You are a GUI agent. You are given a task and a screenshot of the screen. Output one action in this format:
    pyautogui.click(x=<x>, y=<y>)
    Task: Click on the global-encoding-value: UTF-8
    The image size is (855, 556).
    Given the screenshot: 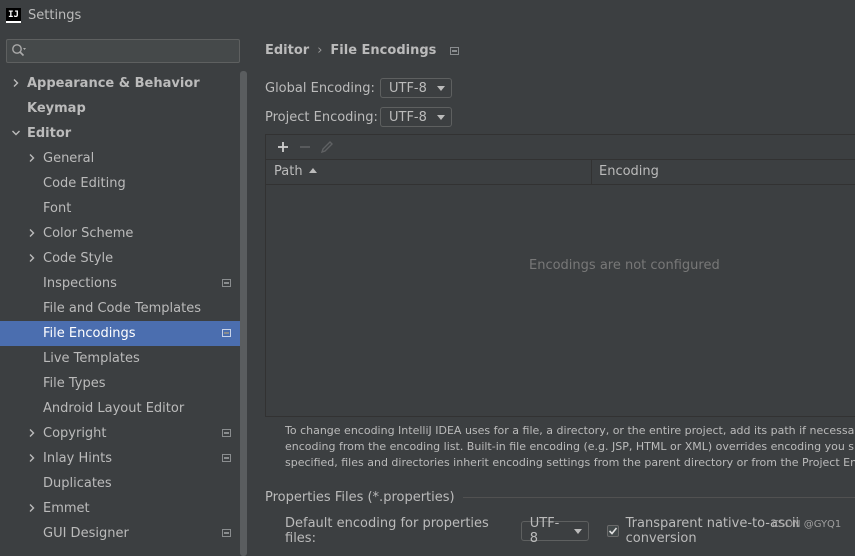 What is the action you would take?
    pyautogui.click(x=408, y=88)
    